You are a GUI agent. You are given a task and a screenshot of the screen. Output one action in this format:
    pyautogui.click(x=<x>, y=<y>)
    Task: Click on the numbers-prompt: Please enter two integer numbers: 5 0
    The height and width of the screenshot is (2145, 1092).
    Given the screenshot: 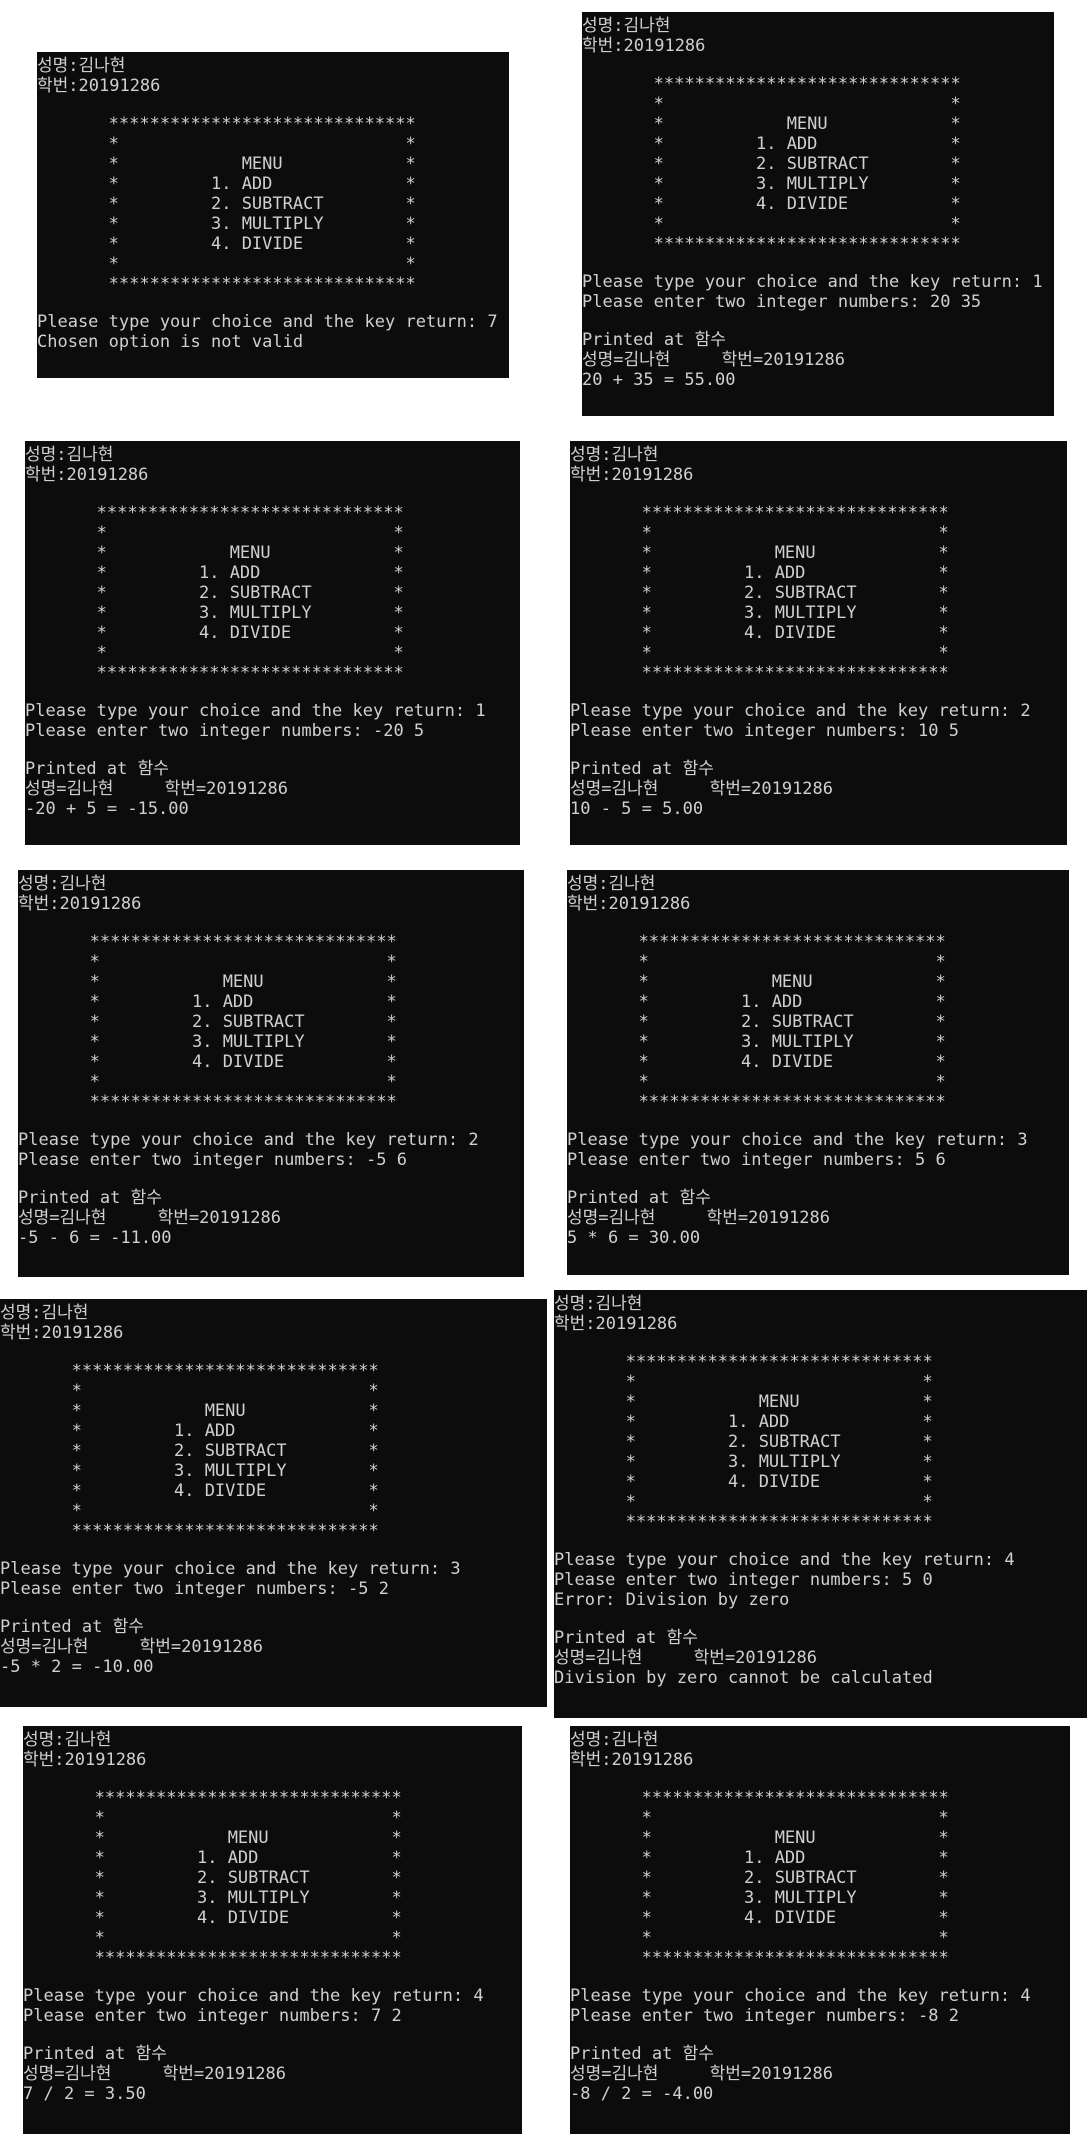 What is the action you would take?
    pyautogui.click(x=743, y=1580)
    